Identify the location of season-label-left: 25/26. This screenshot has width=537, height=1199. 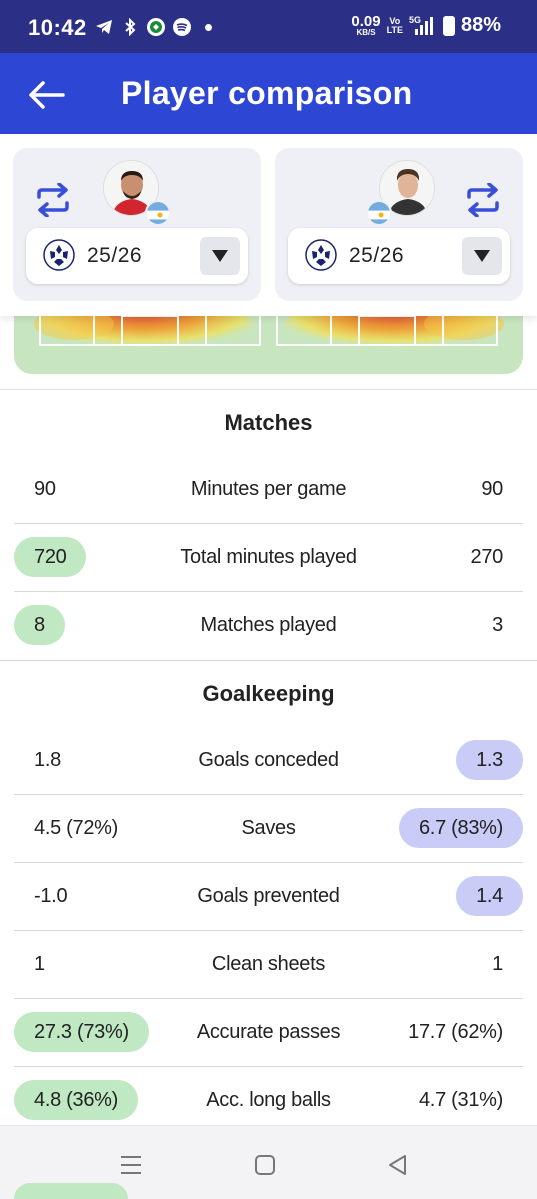
(115, 255).